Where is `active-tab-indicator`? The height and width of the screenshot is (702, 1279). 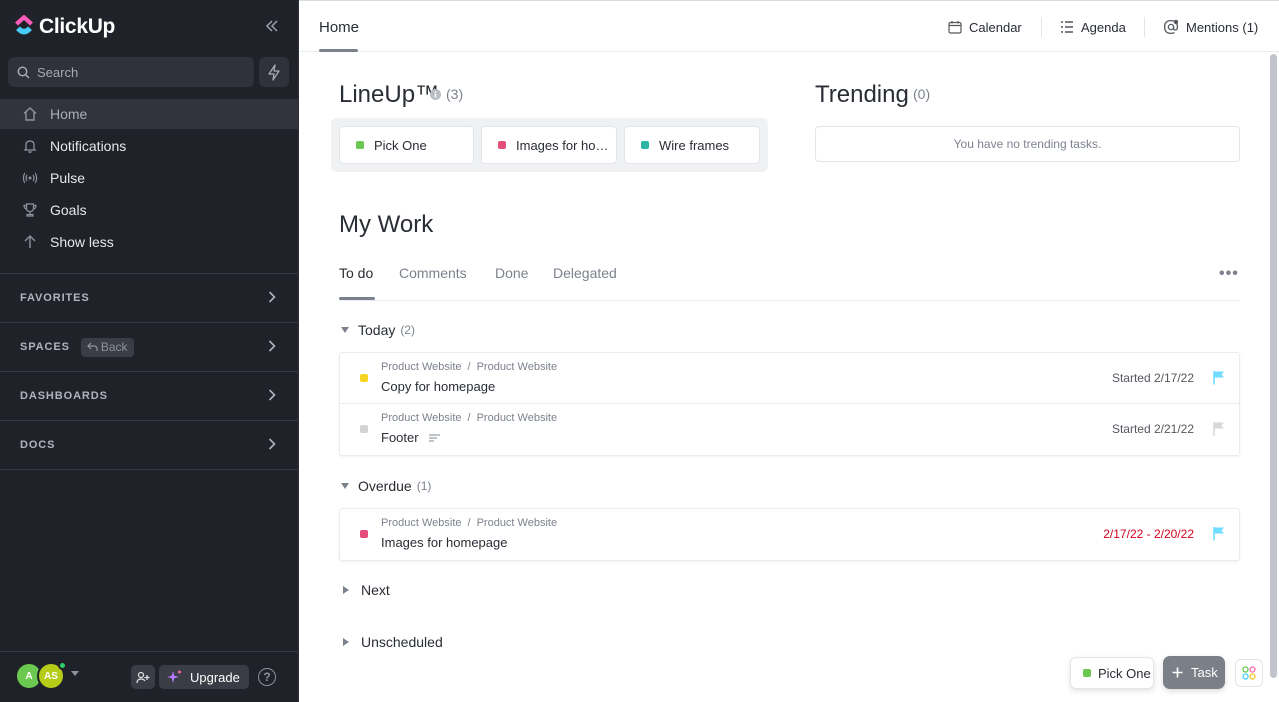 active-tab-indicator is located at coordinates (338, 50).